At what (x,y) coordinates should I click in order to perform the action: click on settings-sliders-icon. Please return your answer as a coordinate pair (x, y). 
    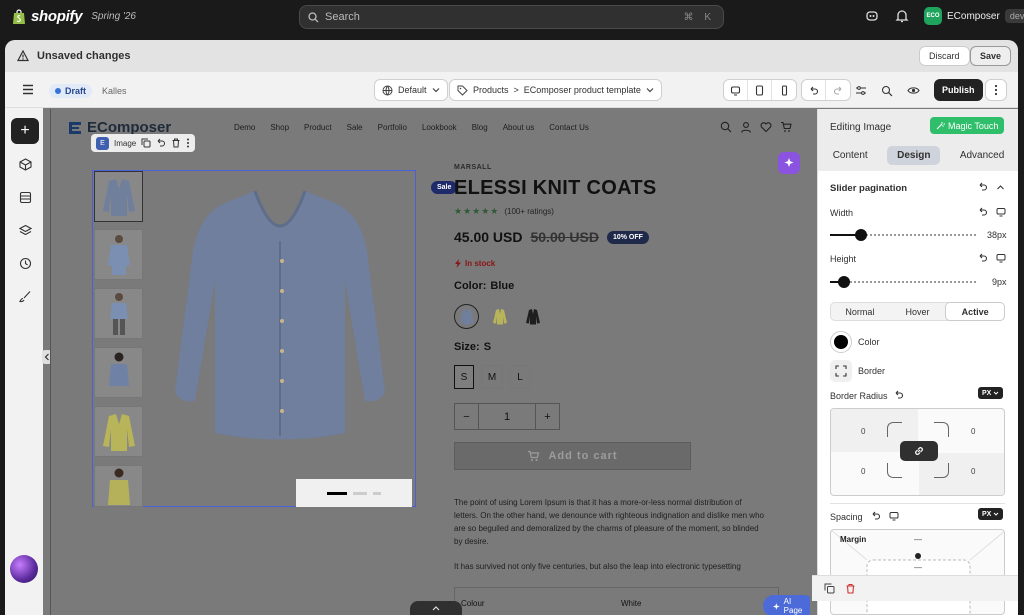
    Looking at the image, I should click on (861, 90).